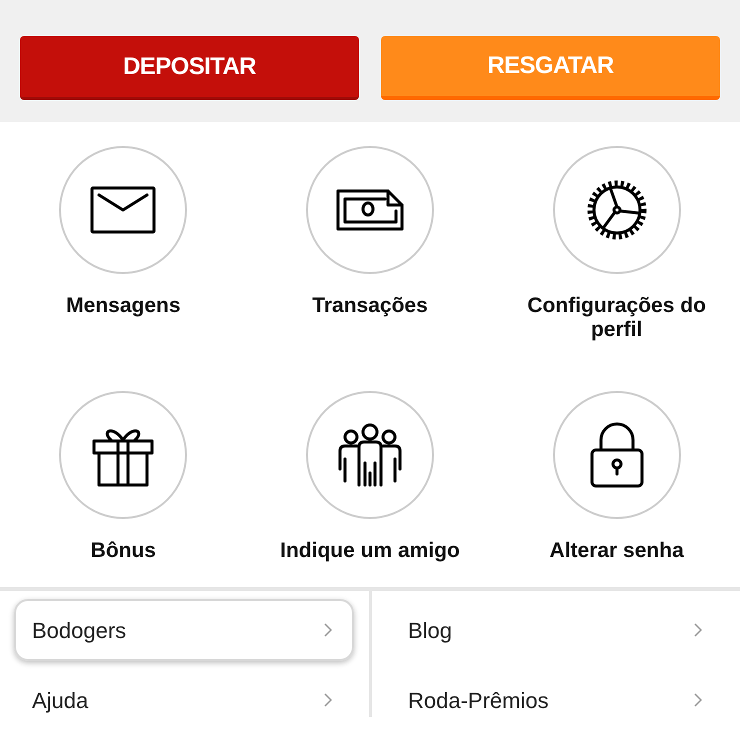 Image resolution: width=740 pixels, height=745 pixels. I want to click on settings-icon, so click(616, 210).